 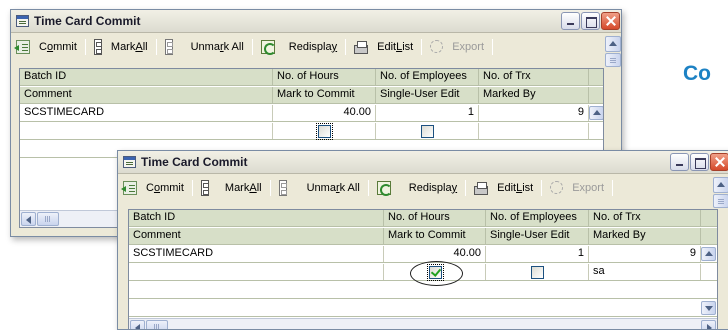 What do you see at coordinates (708, 324) in the screenshot?
I see `scroll-right-button` at bounding box center [708, 324].